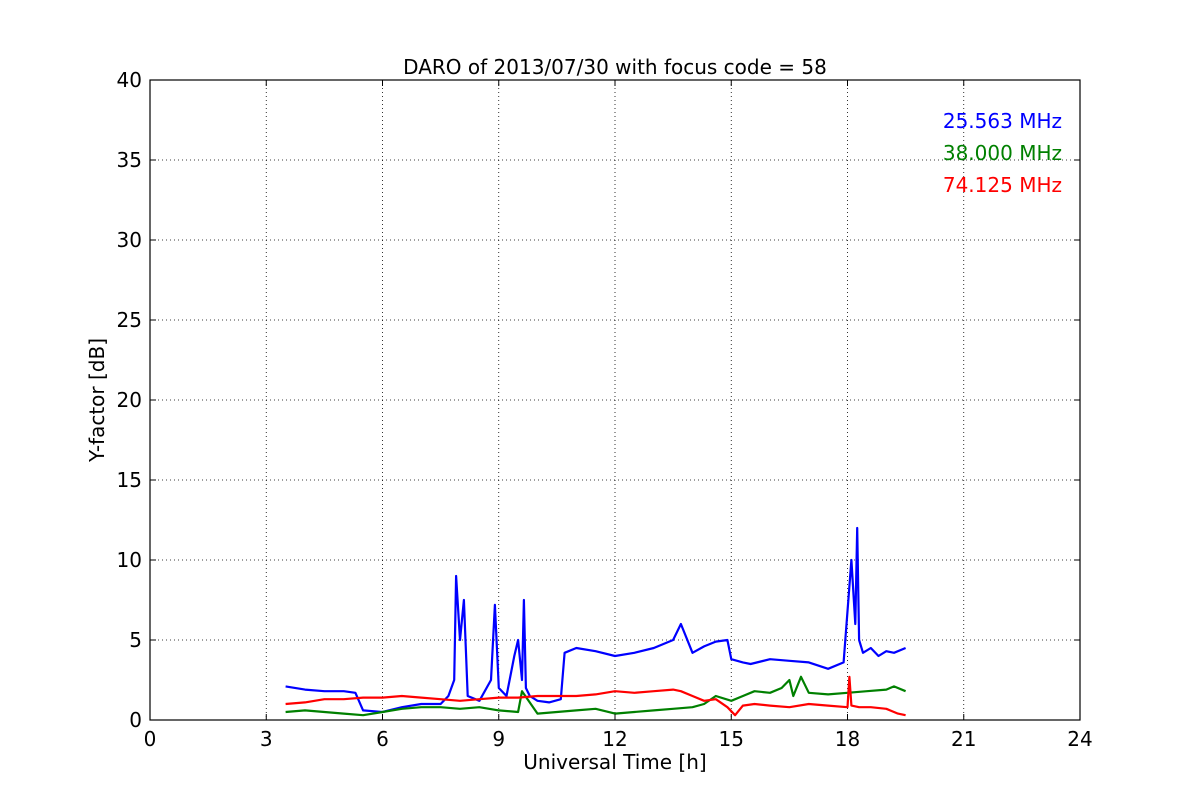 This screenshot has width=1200, height=800. I want to click on y-tick-label: 25, so click(129, 320).